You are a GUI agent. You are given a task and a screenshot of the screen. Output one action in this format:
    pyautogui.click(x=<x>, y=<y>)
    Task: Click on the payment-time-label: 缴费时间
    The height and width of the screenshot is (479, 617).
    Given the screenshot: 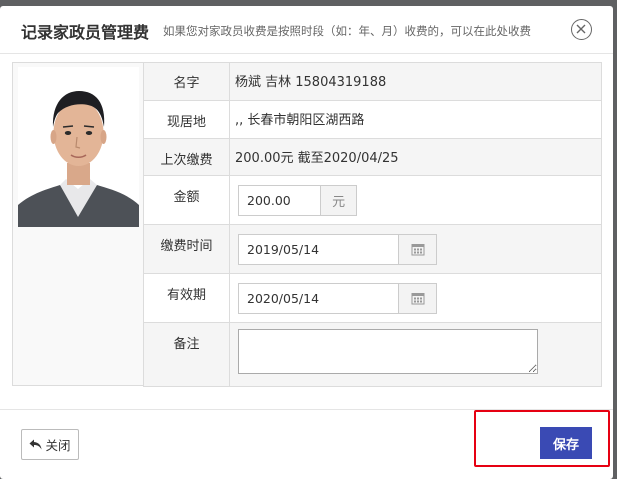 What is the action you would take?
    pyautogui.click(x=186, y=246)
    